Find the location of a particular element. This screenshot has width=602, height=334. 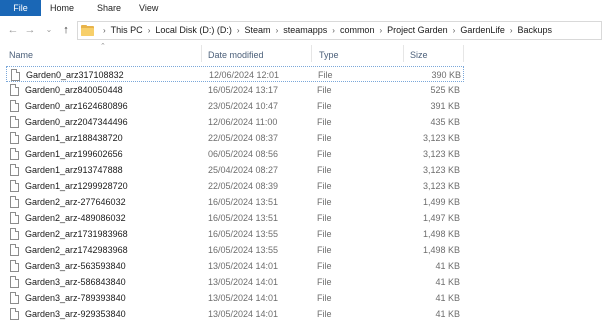

file-size: 1,497 KB is located at coordinates (441, 218).